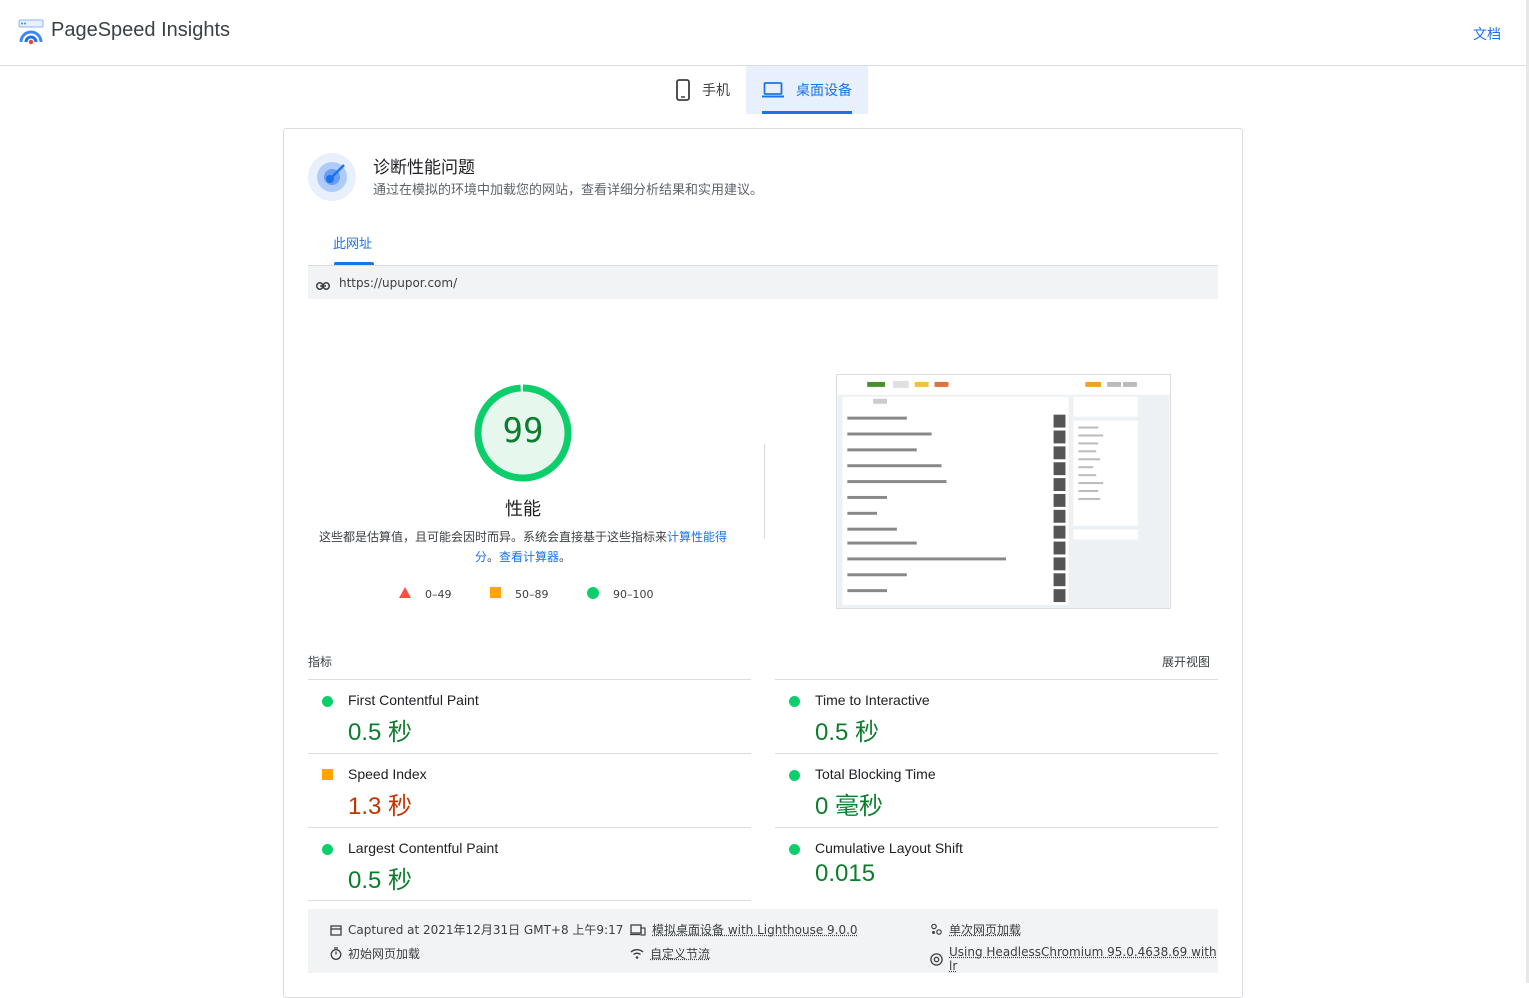 This screenshot has height=998, width=1529. Describe the element at coordinates (773, 90) in the screenshot. I see `laptop-icon` at that location.